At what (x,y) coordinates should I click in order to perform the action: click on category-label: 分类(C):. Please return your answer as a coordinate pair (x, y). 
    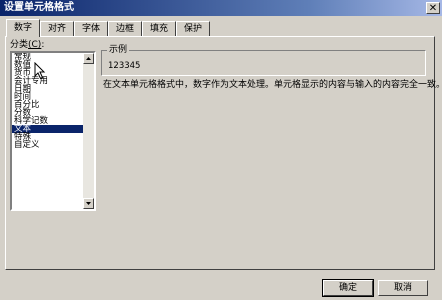
    Looking at the image, I should click on (27, 45).